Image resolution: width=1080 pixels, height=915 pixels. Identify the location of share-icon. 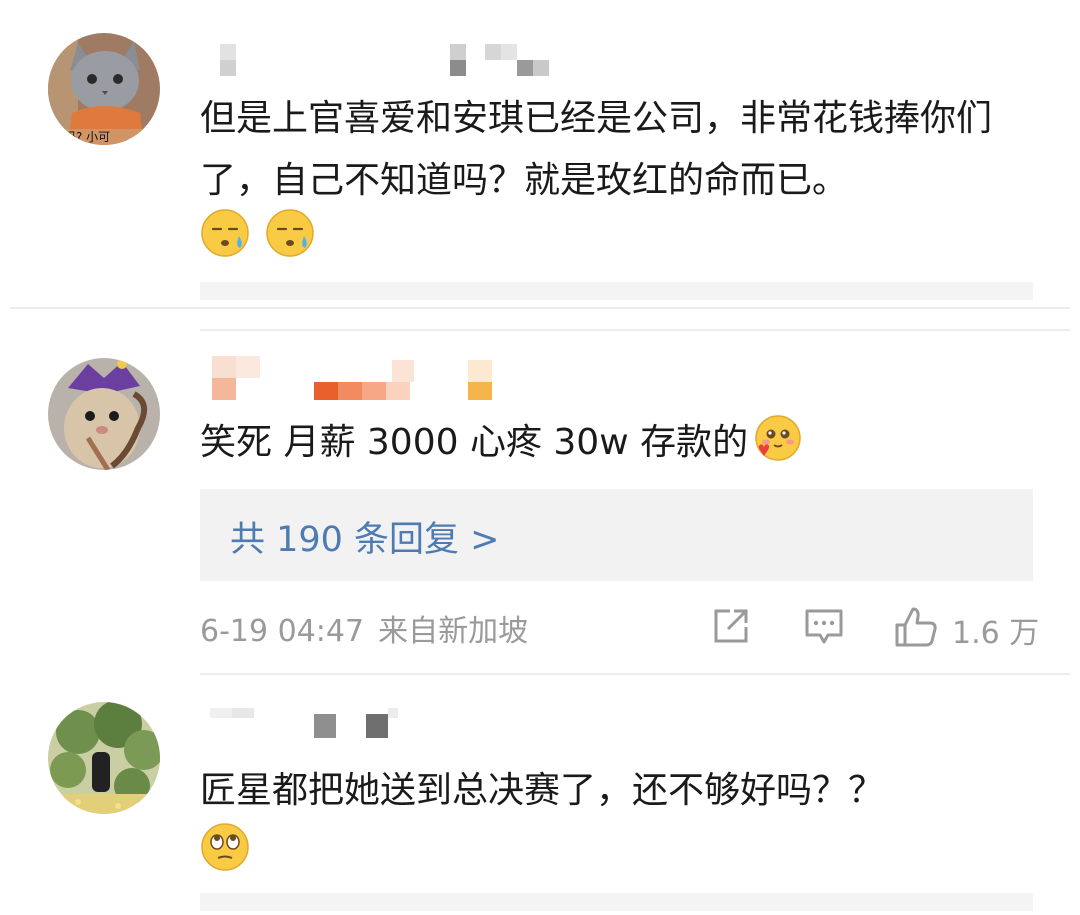
(731, 626).